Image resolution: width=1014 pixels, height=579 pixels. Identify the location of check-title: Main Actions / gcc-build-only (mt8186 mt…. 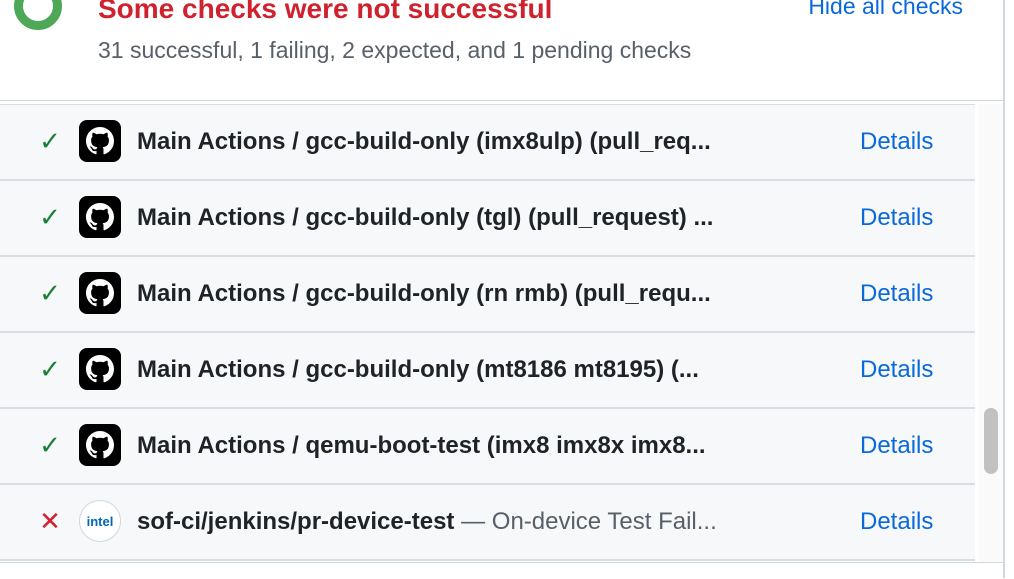
(418, 369).